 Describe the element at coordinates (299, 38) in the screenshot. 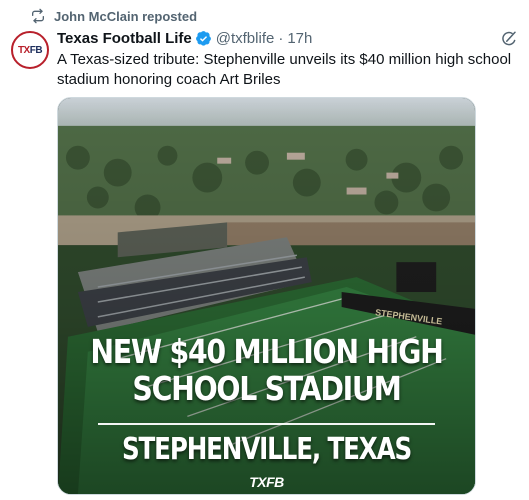

I see `timestamp: 17h` at that location.